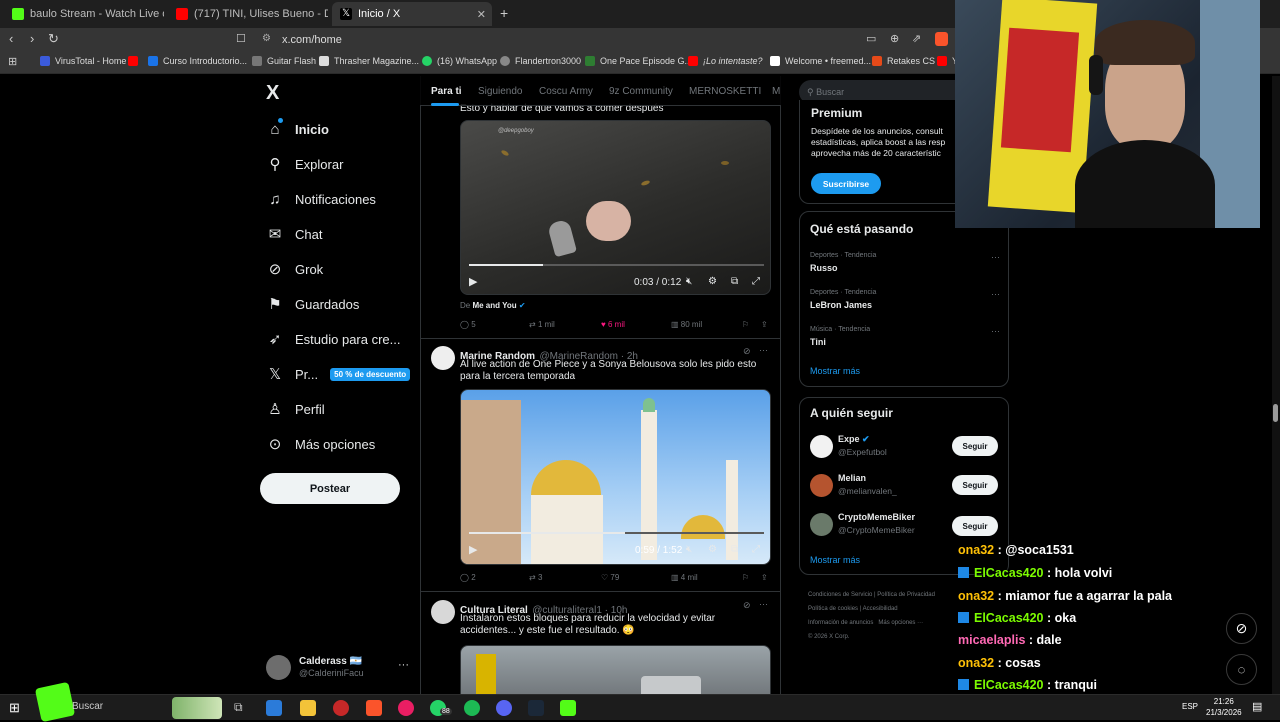 This screenshot has width=1280, height=722. I want to click on avatar, so click(443, 358).